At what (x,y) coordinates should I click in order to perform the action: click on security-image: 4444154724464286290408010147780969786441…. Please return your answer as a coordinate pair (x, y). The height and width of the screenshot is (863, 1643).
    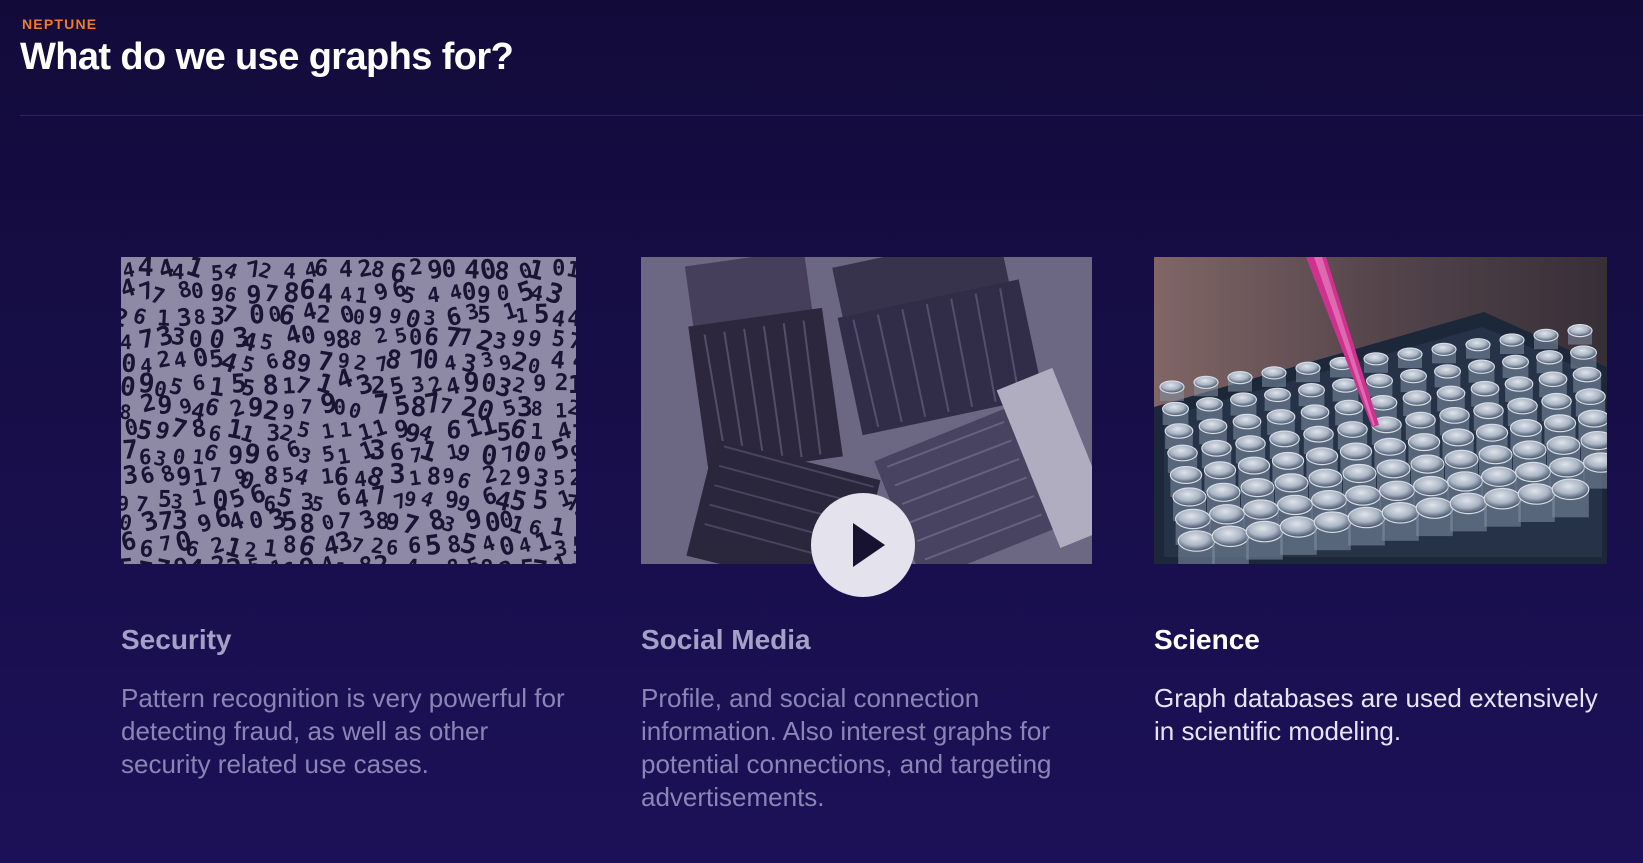
    Looking at the image, I should click on (348, 410).